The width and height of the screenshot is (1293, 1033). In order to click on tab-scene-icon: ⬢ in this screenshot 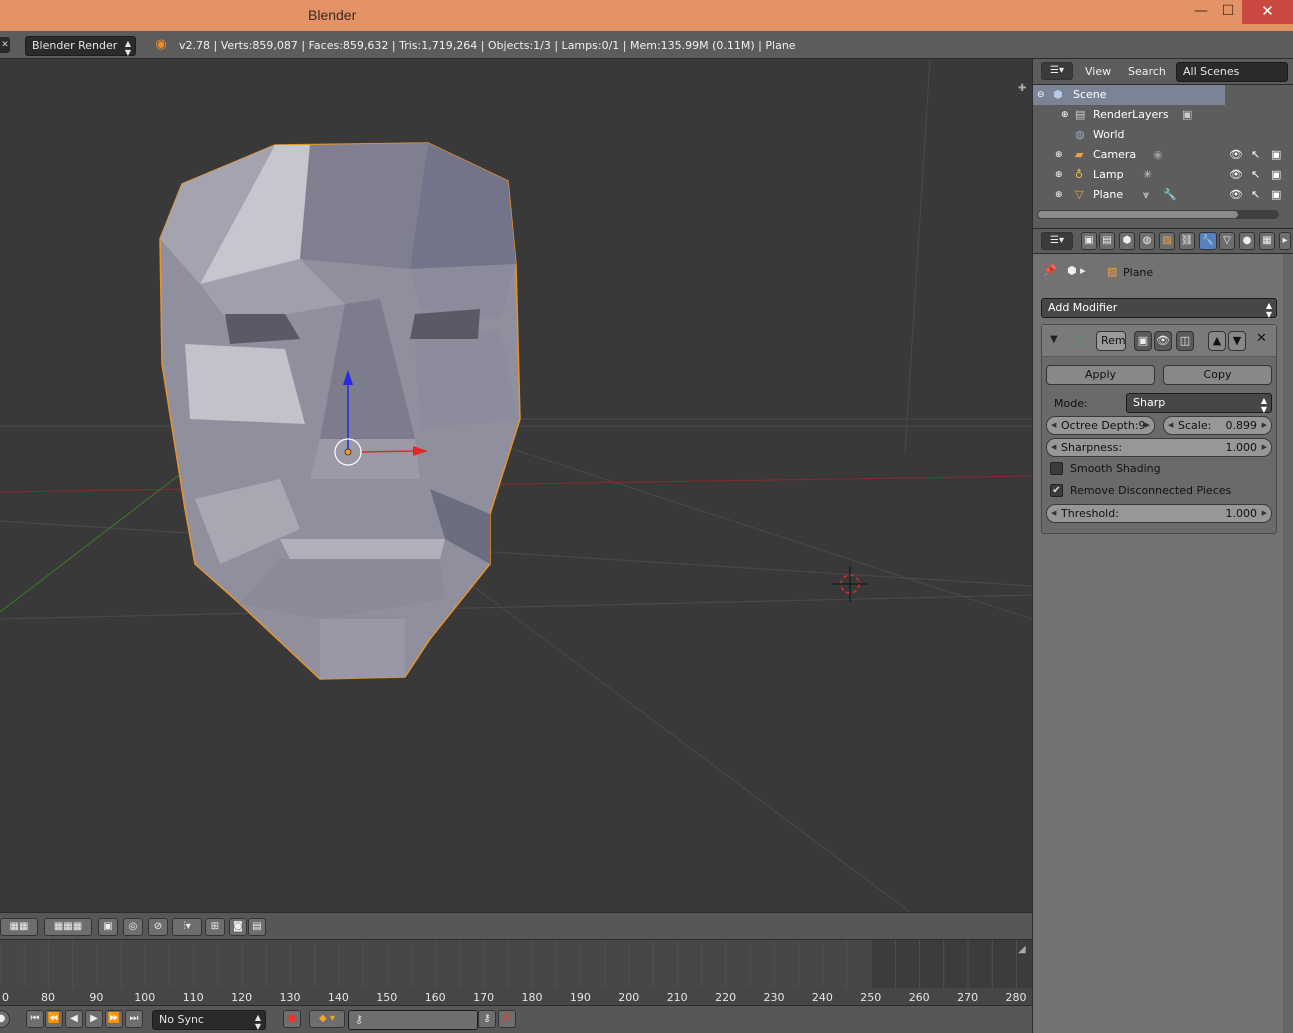, I will do `click(1127, 241)`.